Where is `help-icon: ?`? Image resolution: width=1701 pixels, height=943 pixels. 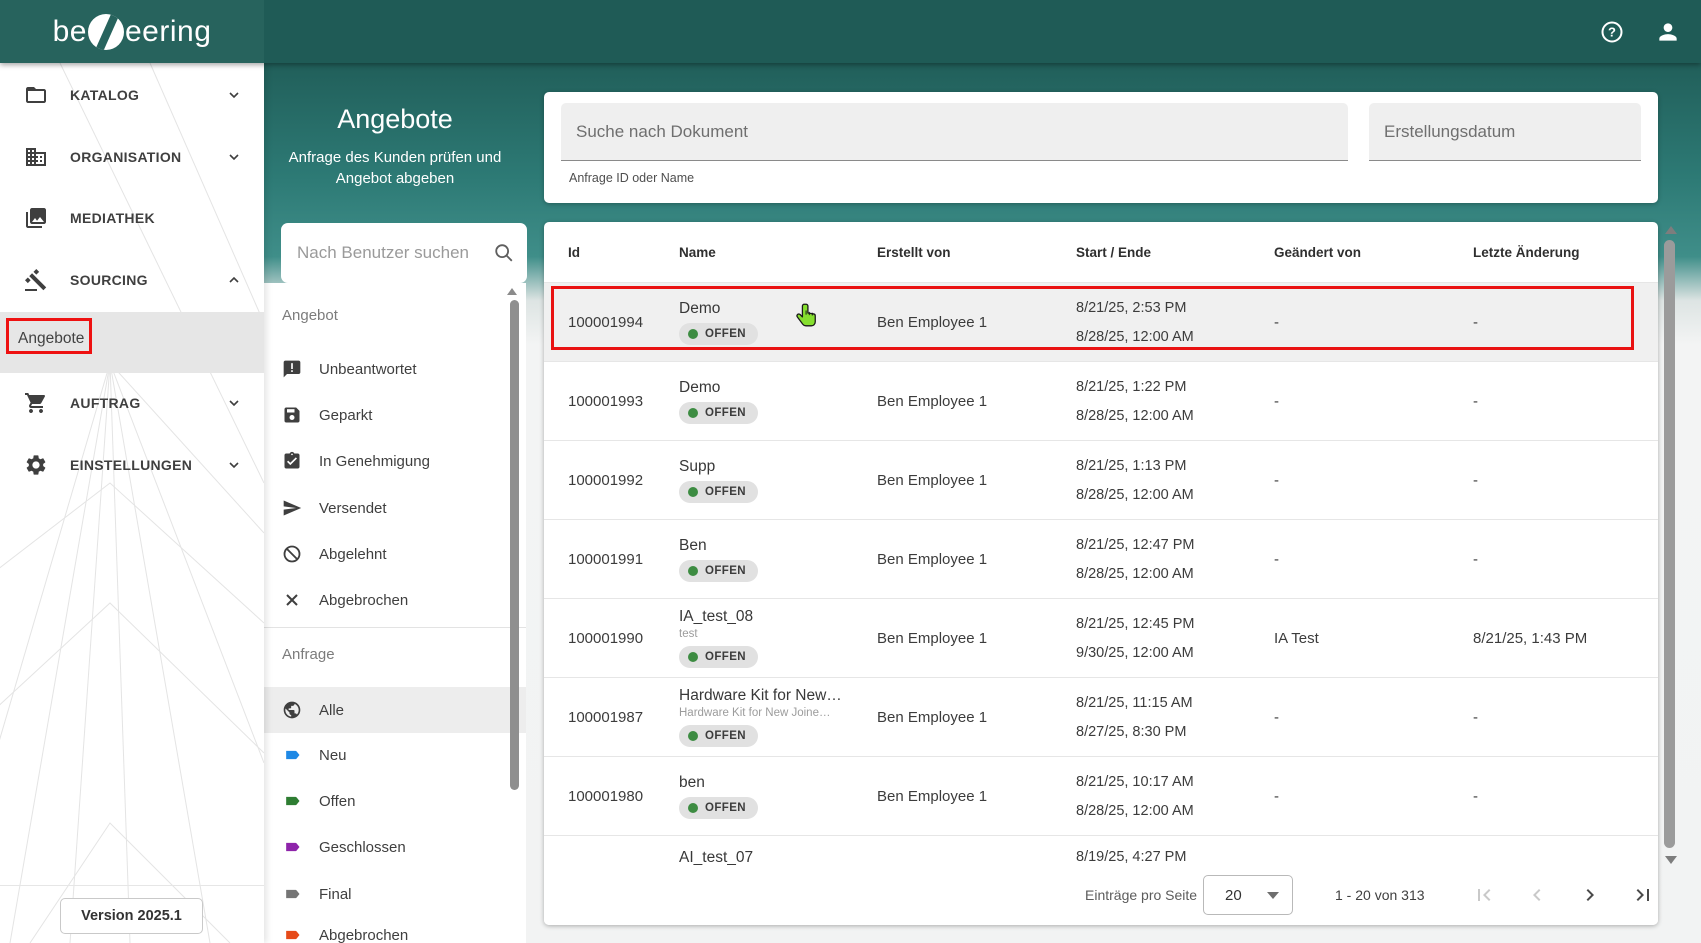
help-icon: ? is located at coordinates (1612, 32).